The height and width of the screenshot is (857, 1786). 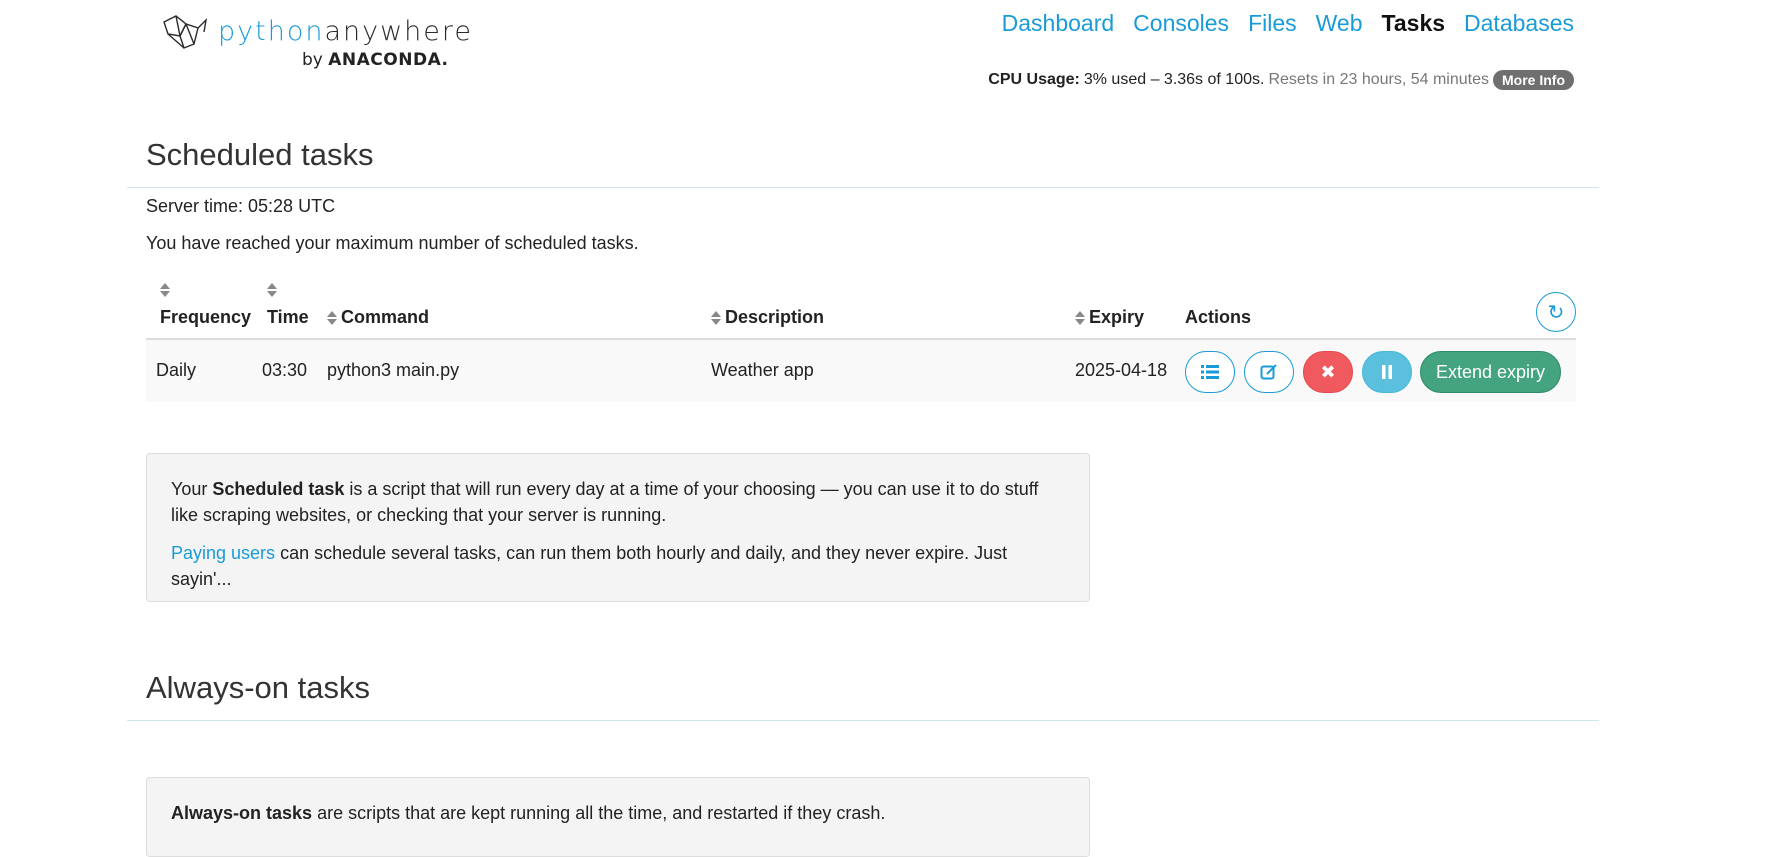 I want to click on refresh-button: ↻, so click(x=1556, y=312).